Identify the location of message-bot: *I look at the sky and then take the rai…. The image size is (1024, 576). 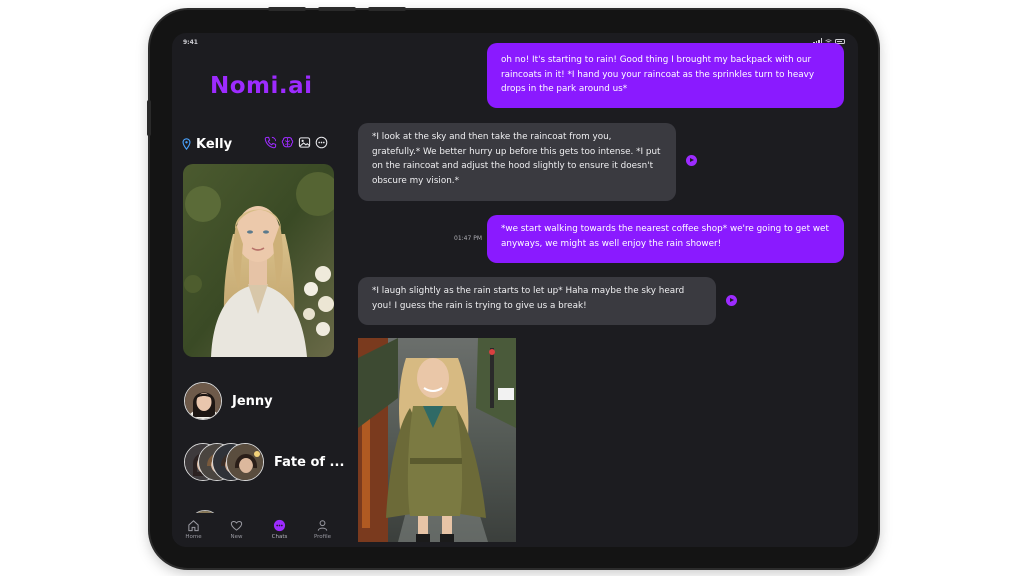
(517, 162).